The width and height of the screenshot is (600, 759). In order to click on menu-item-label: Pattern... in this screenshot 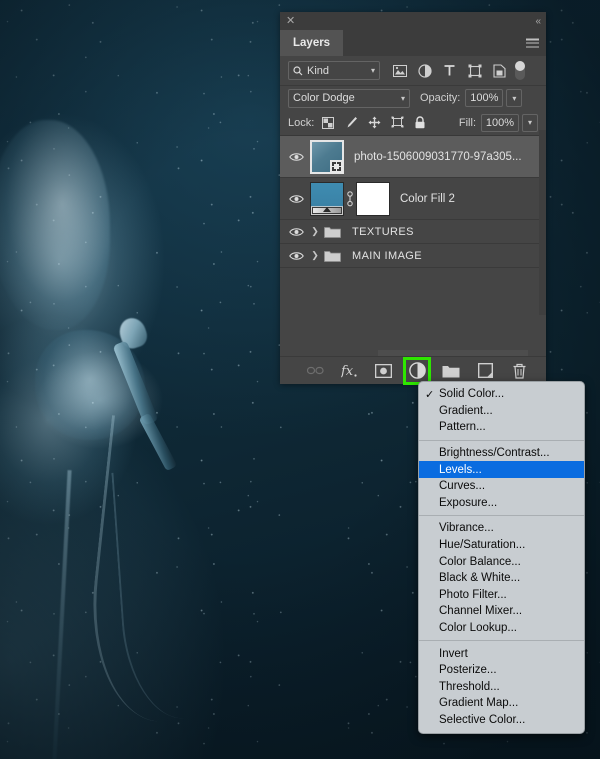, I will do `click(462, 427)`.